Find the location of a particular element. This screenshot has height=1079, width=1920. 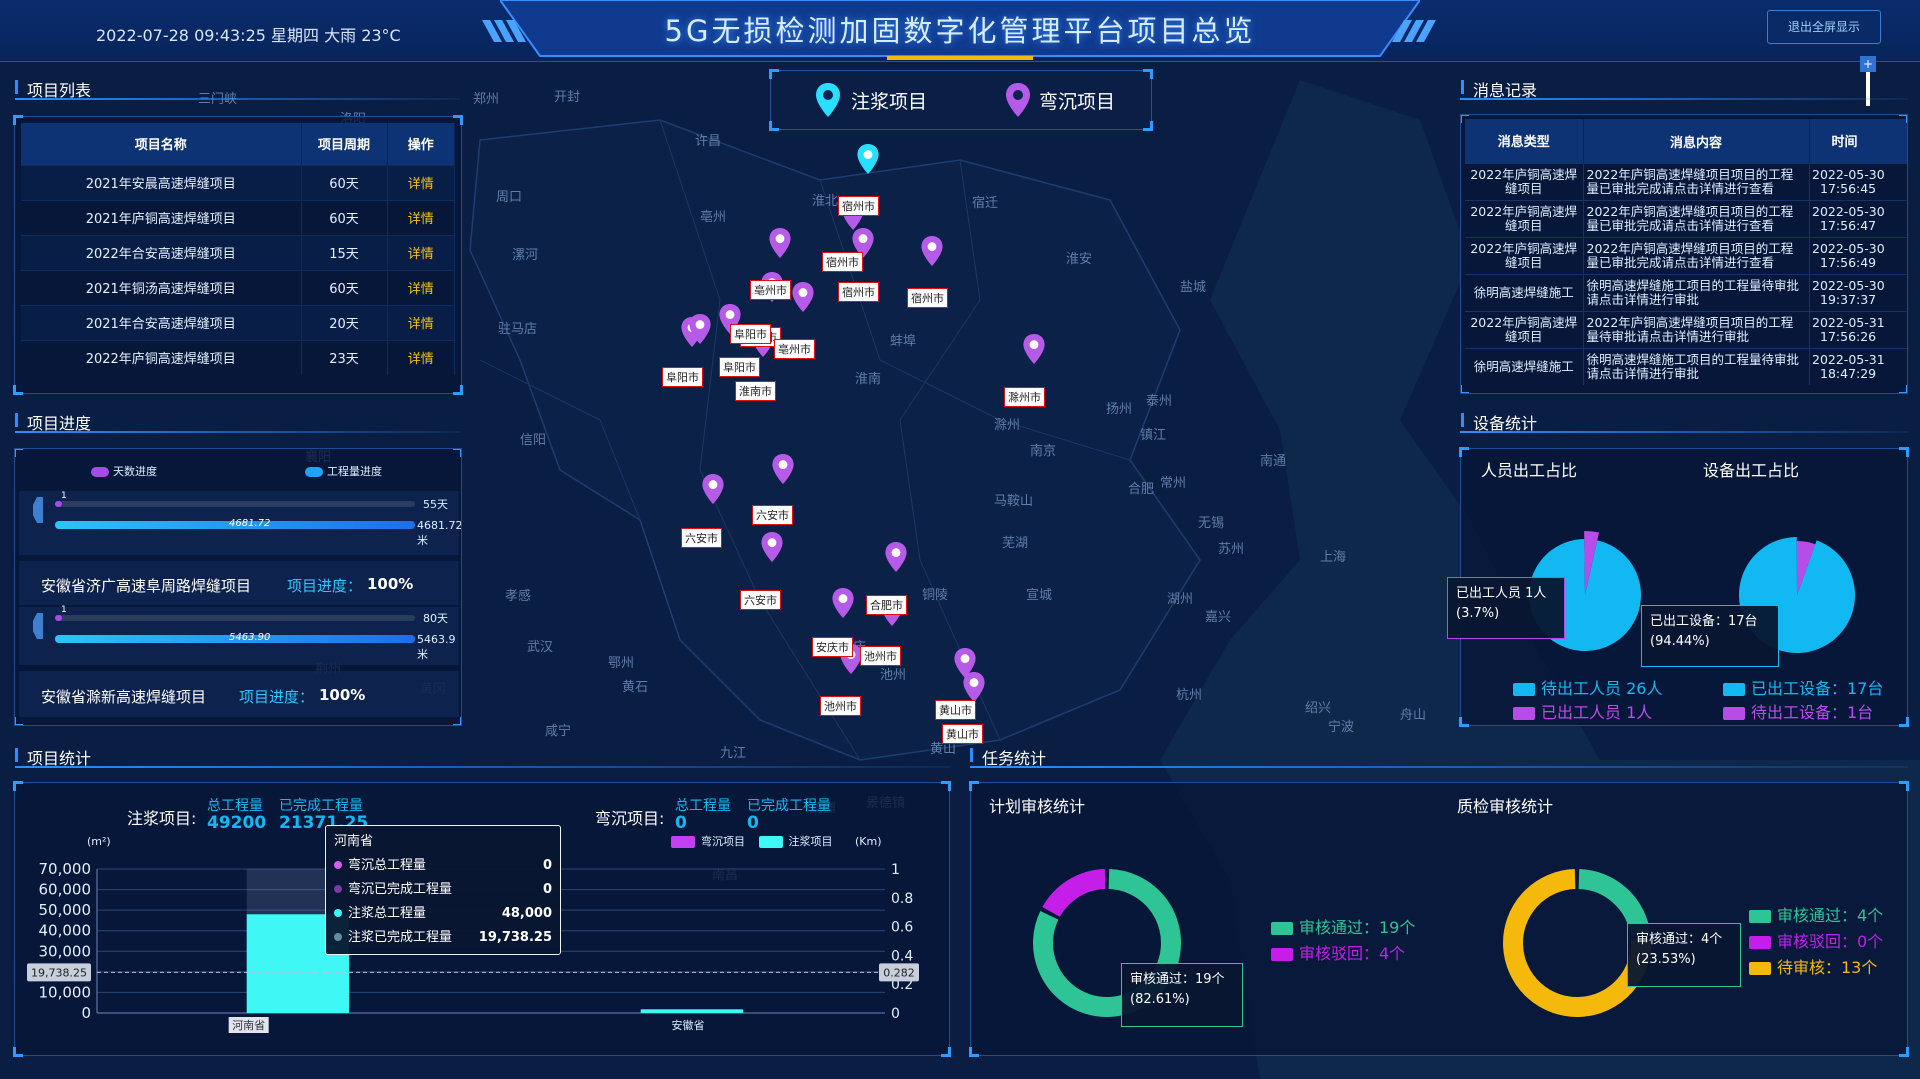

map-city-label: 滁州 is located at coordinates (1007, 425).